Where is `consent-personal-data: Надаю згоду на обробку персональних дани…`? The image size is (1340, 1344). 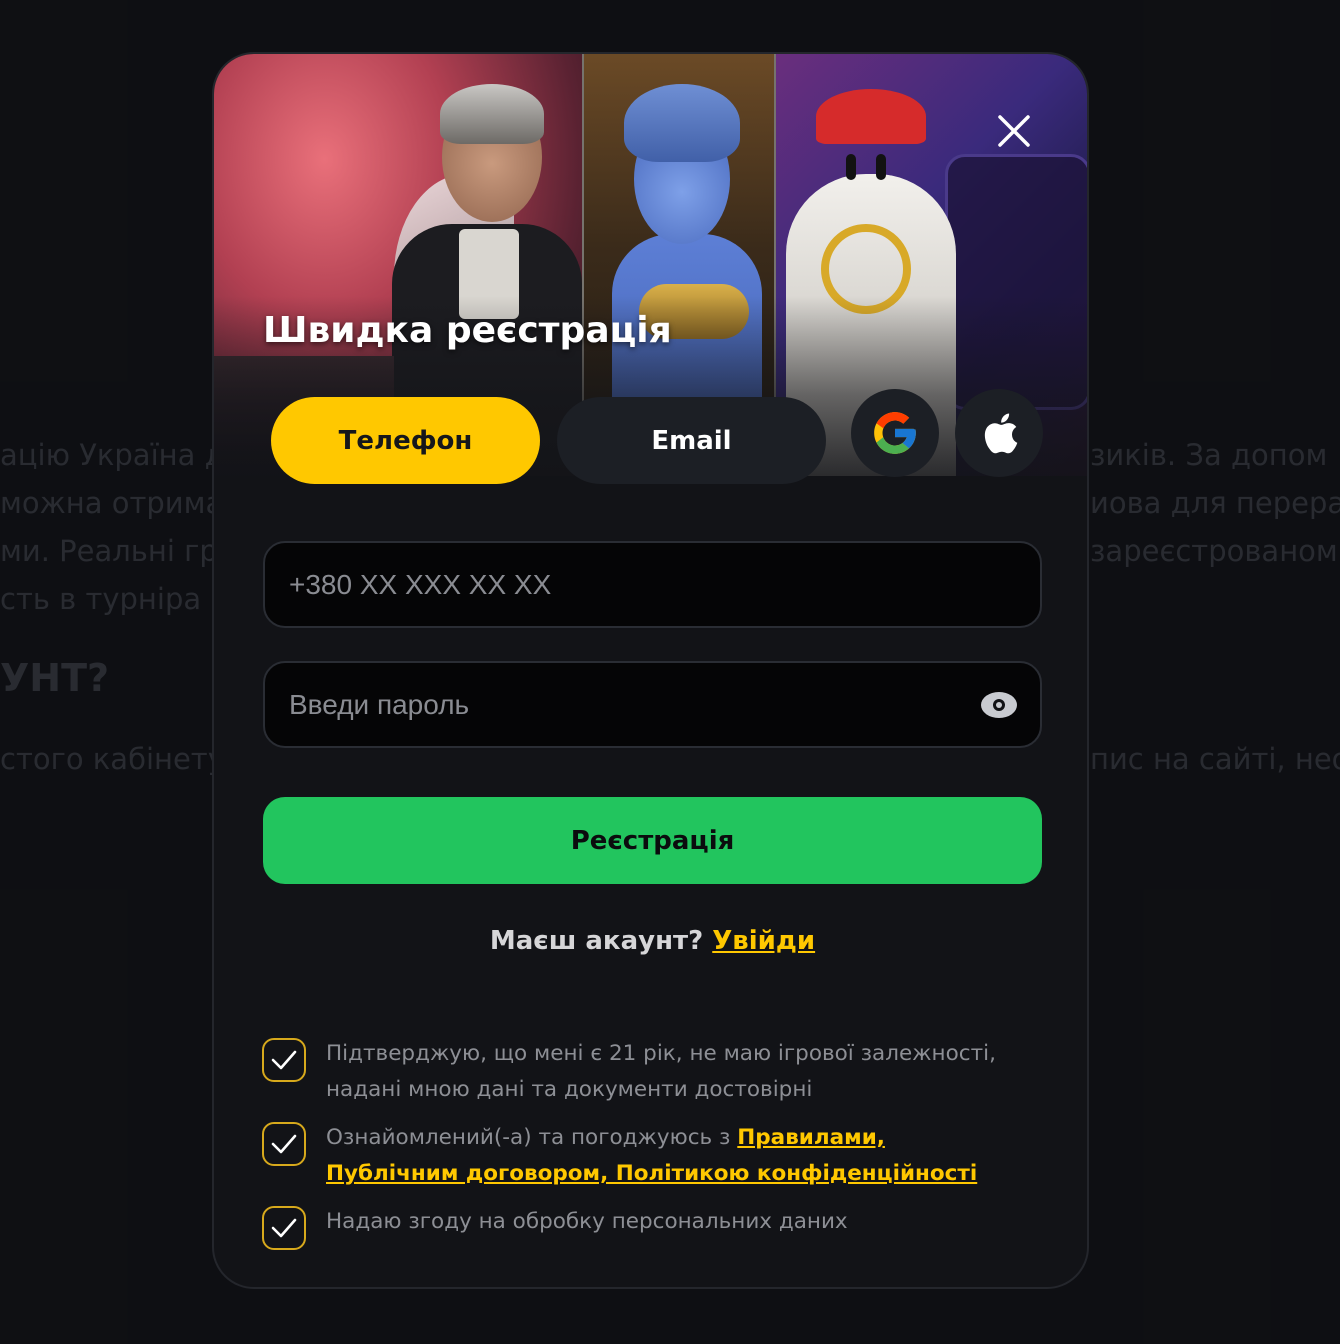
consent-personal-data: Надаю згоду на обробку персональних дани… is located at coordinates (642, 1227).